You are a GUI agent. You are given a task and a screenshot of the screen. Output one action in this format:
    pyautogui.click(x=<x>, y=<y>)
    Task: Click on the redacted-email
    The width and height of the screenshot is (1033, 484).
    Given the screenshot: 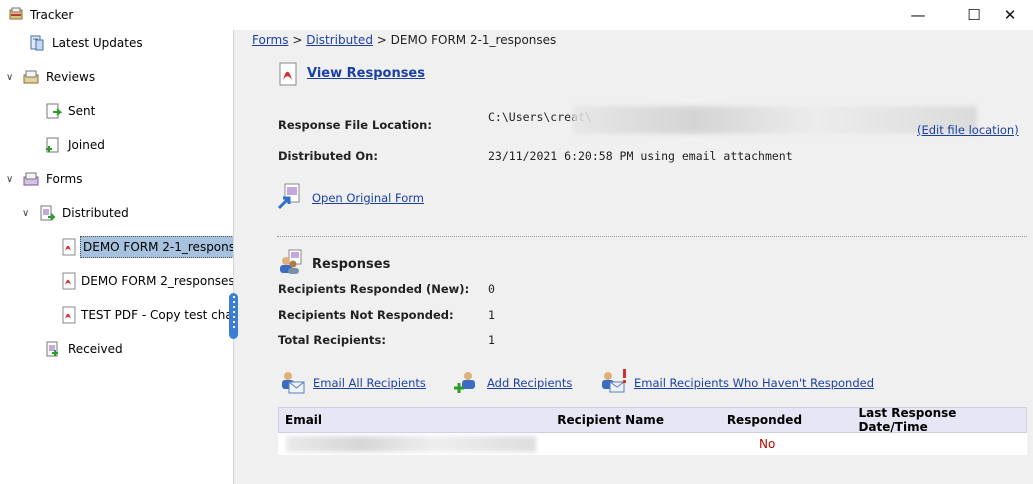 What is the action you would take?
    pyautogui.click(x=411, y=444)
    